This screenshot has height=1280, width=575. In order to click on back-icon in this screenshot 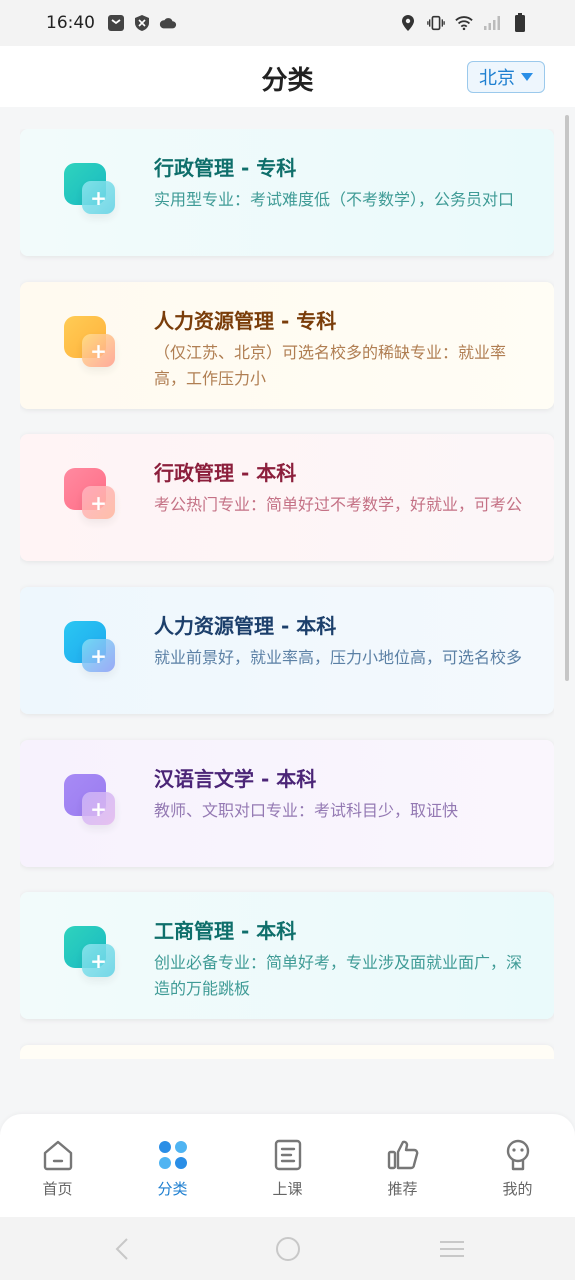, I will do `click(122, 1249)`.